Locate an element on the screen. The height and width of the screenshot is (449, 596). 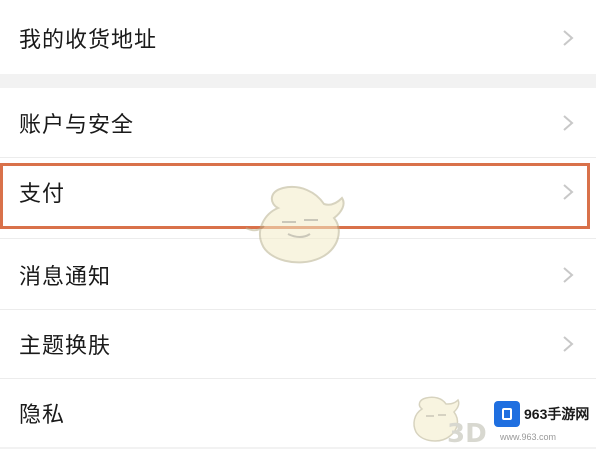
menu-item-label: 消息通知 is located at coordinates (65, 277).